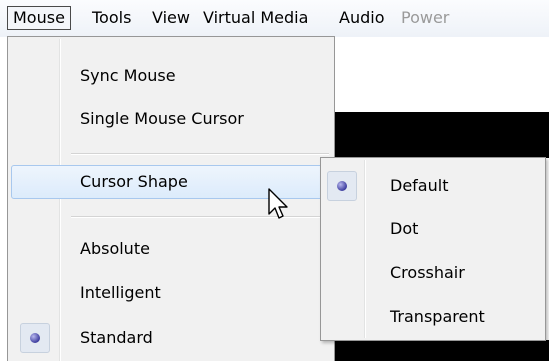 This screenshot has width=549, height=361. What do you see at coordinates (437, 316) in the screenshot?
I see `submenu-item-label: Transparent` at bounding box center [437, 316].